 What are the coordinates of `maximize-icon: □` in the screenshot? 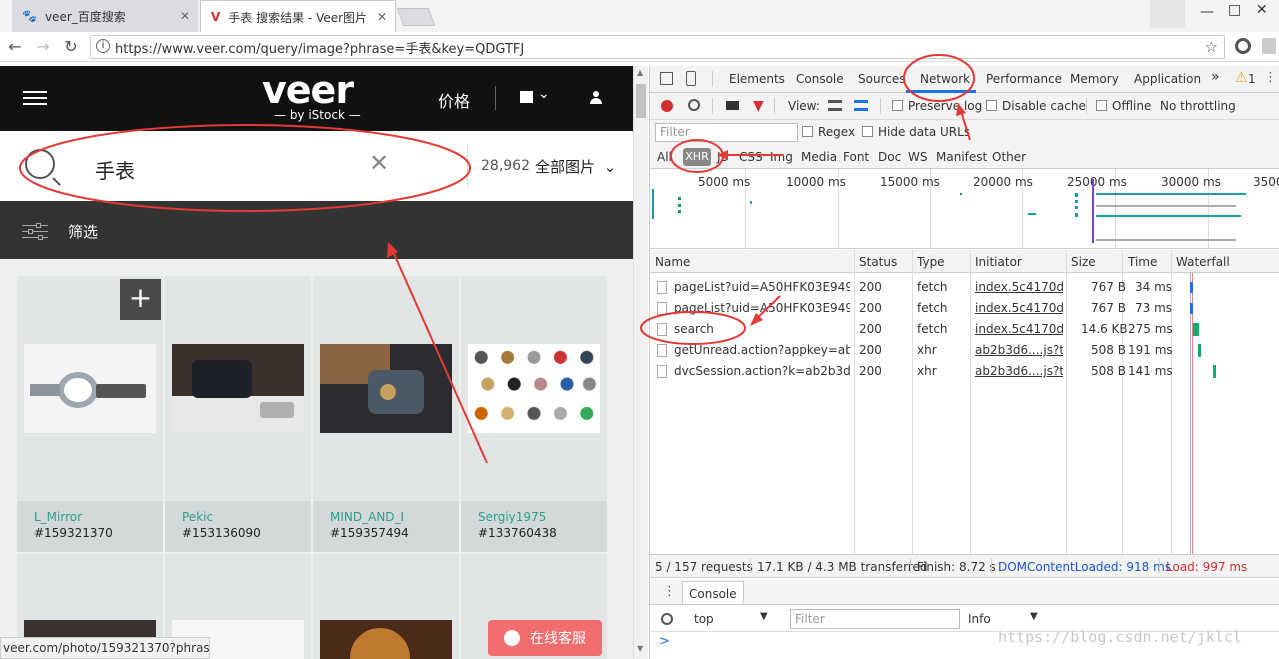 It's located at (1234, 10).